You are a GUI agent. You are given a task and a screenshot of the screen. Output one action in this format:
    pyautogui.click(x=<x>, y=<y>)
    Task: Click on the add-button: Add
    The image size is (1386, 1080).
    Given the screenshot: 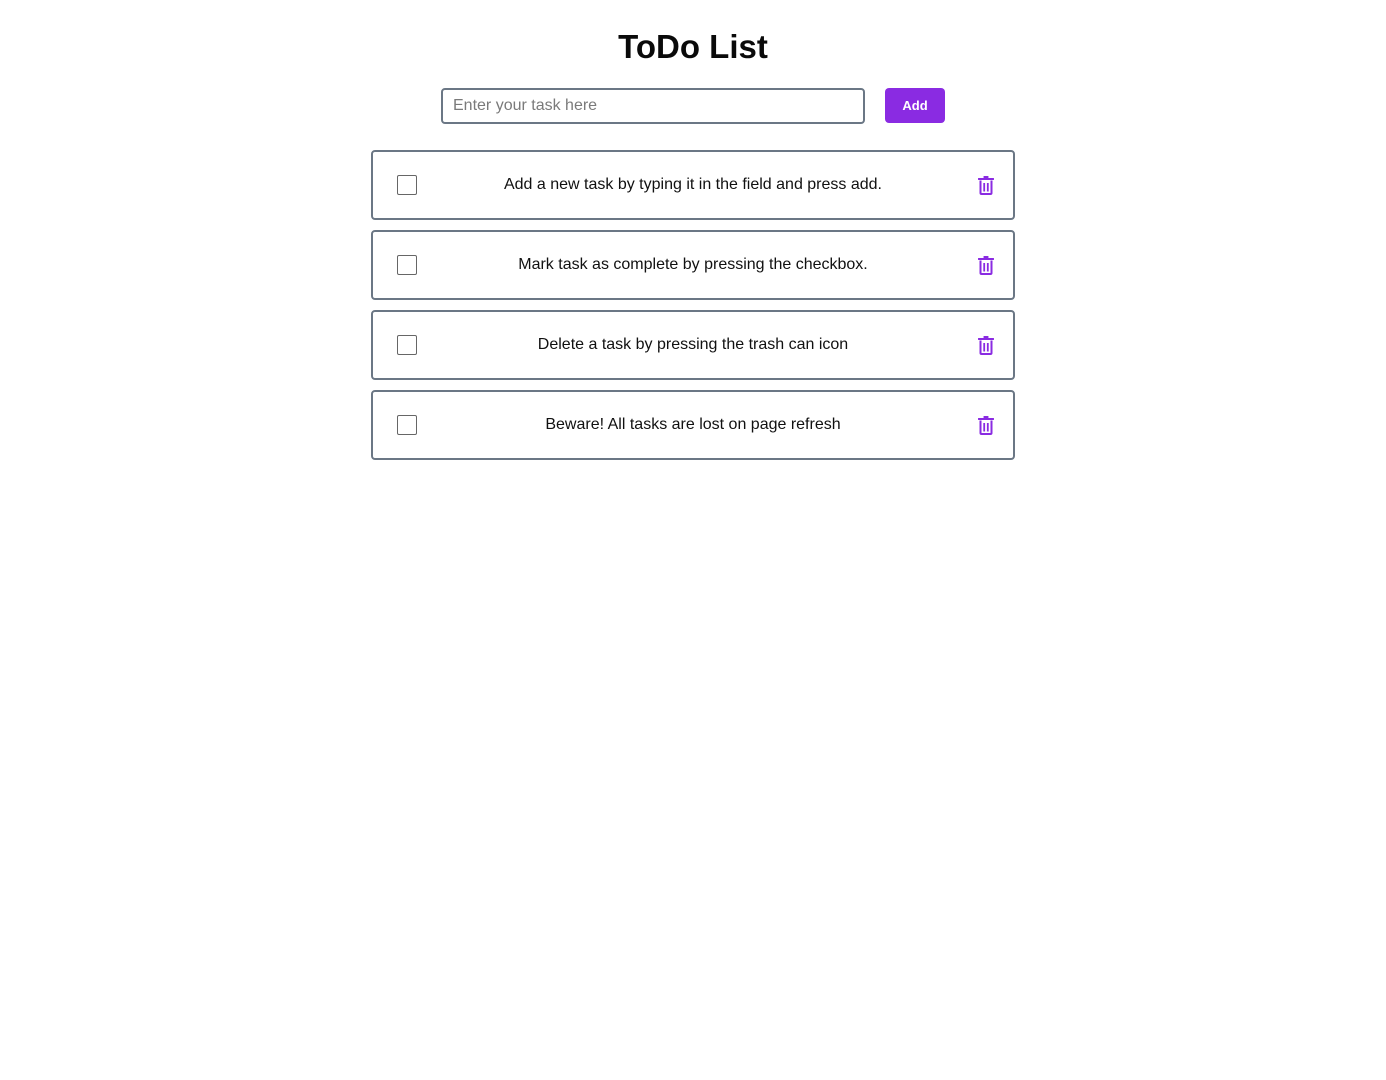 What is the action you would take?
    pyautogui.click(x=915, y=105)
    